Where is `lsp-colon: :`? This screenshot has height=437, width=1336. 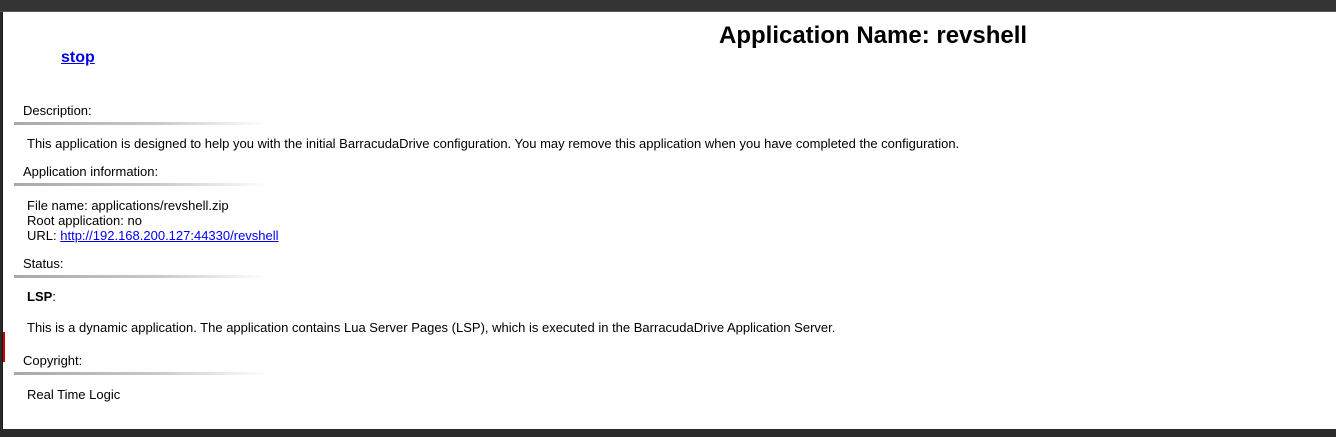 lsp-colon: : is located at coordinates (54, 296).